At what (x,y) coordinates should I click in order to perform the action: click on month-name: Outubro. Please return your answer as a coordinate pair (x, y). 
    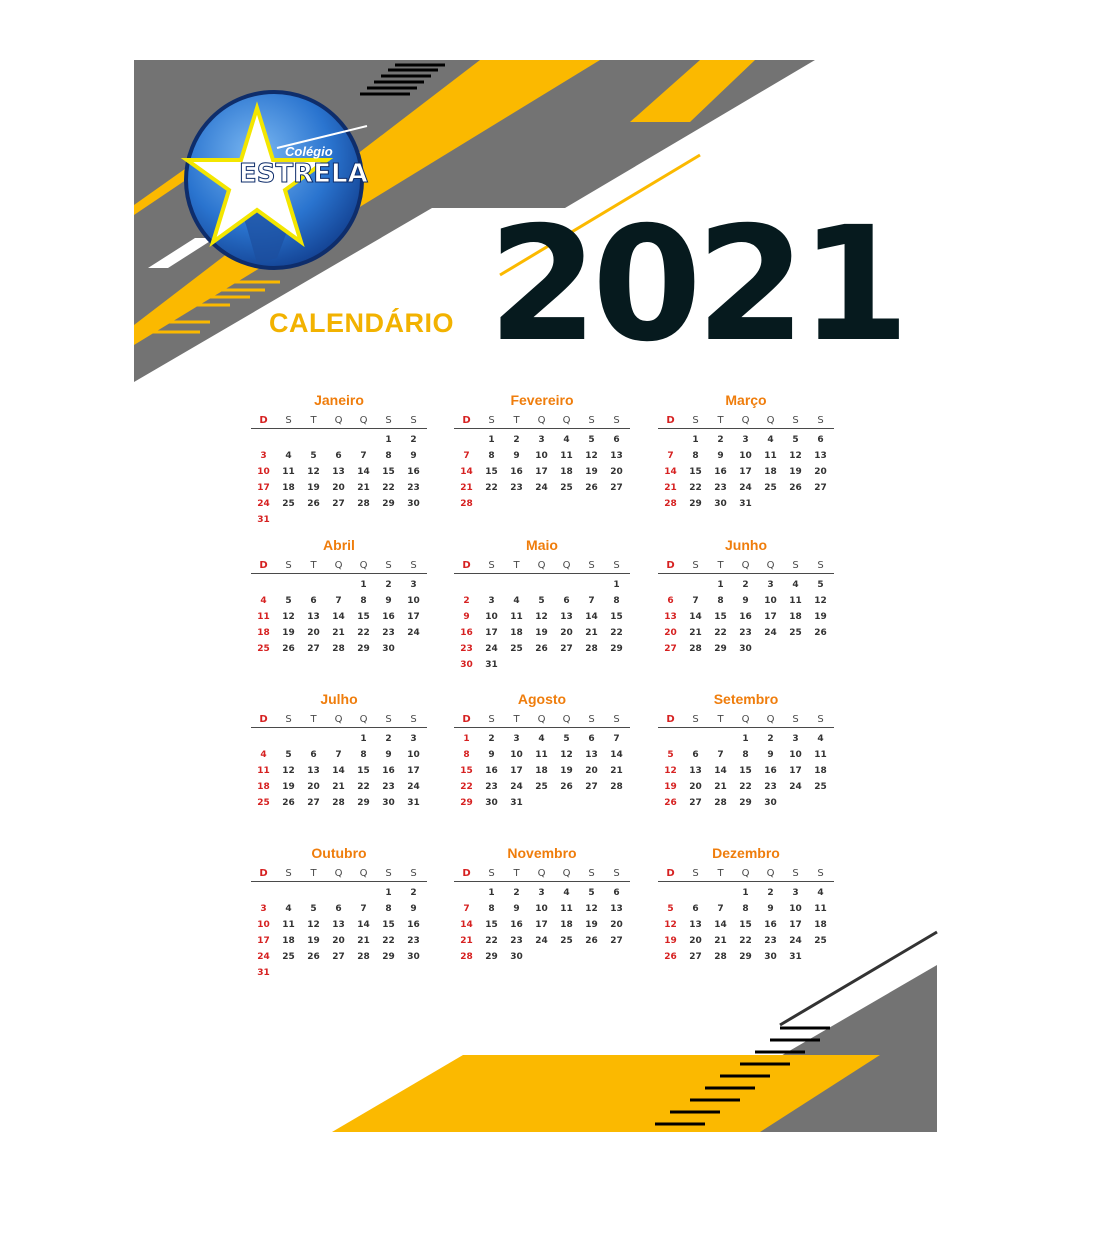
    Looking at the image, I should click on (339, 853).